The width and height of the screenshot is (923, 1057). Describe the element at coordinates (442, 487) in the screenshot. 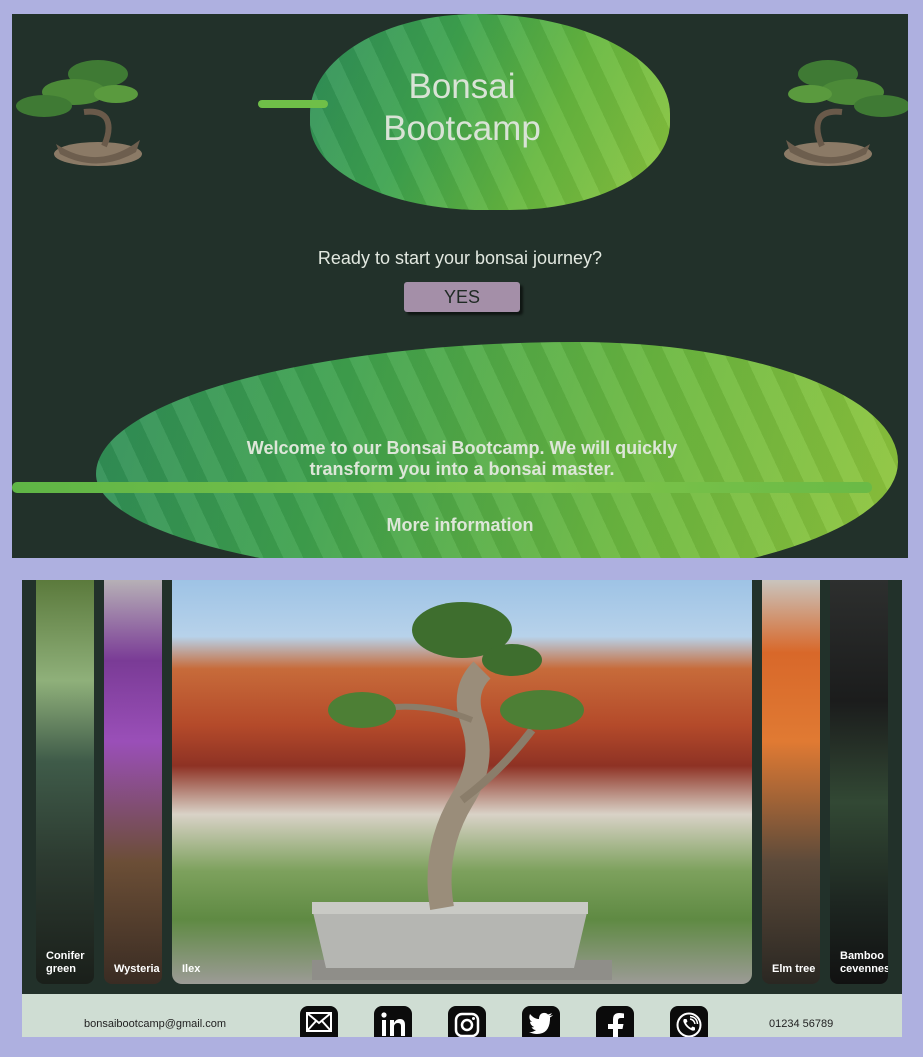

I see `bottom-leaf-stem` at that location.